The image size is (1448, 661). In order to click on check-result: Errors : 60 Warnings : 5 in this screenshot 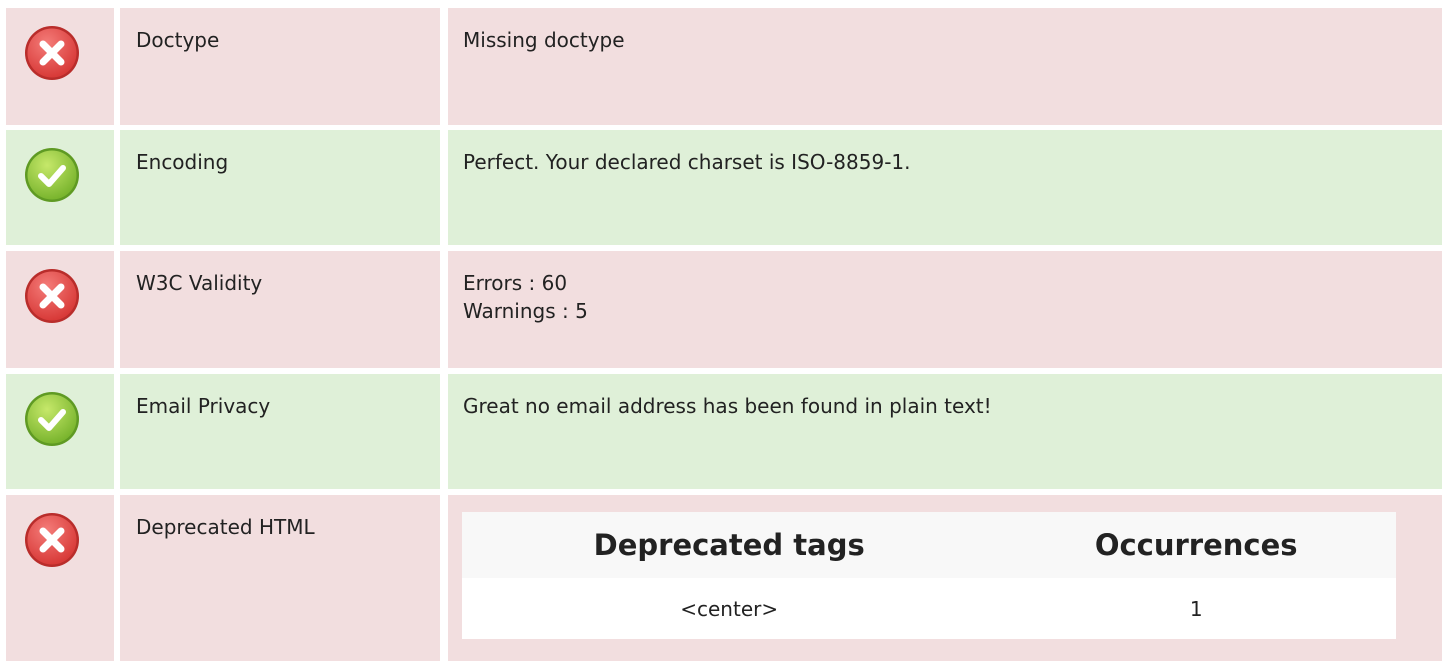, I will do `click(525, 297)`.